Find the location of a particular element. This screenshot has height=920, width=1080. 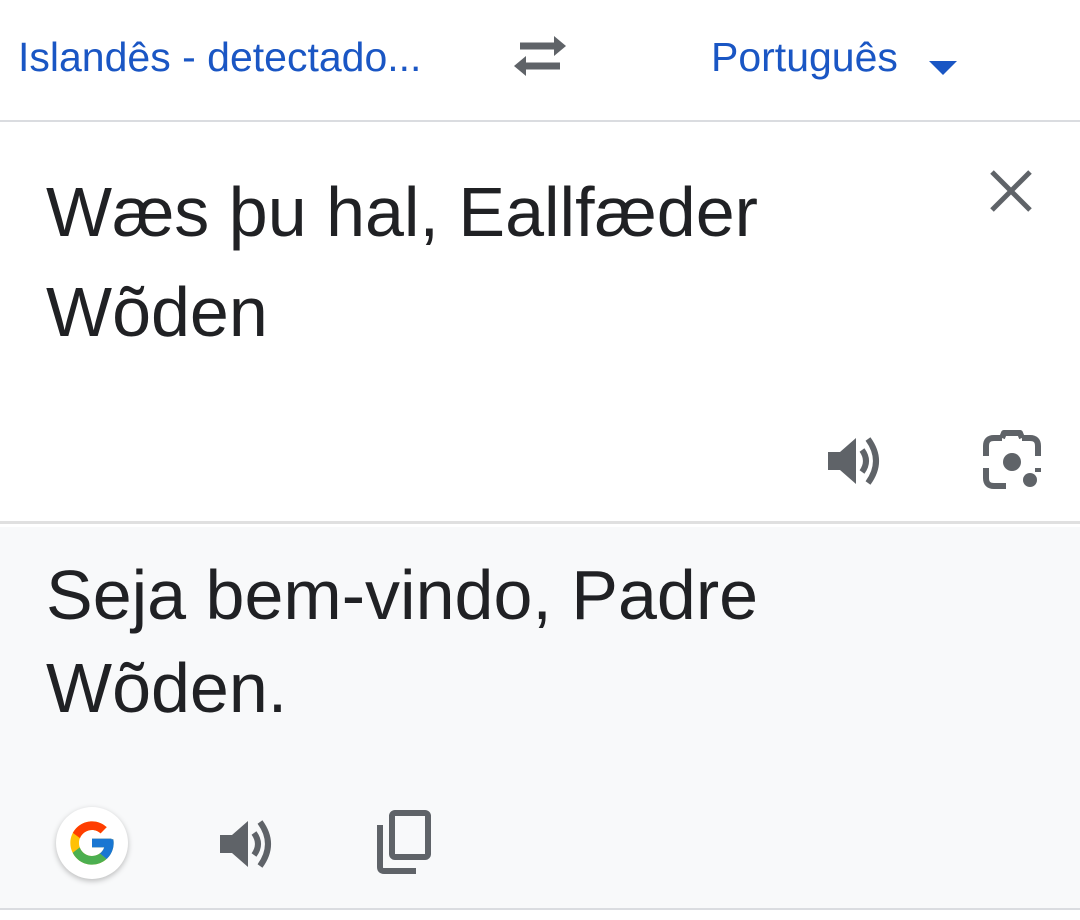

target-language-selector: Português is located at coordinates (804, 57).